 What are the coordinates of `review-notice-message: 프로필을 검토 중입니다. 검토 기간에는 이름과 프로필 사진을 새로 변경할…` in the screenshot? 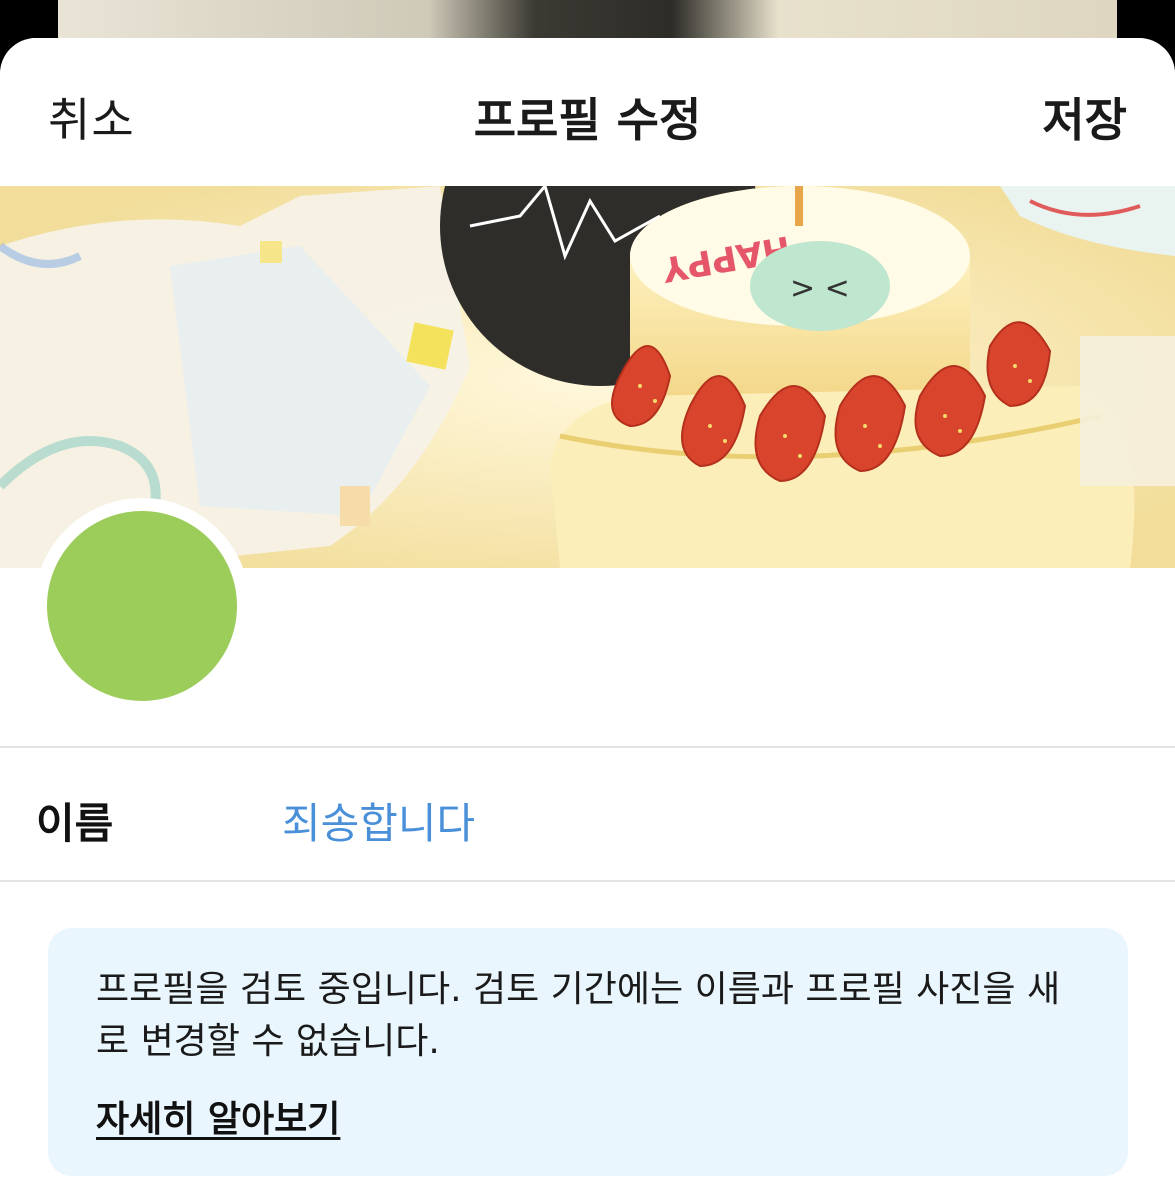 It's located at (578, 1015).